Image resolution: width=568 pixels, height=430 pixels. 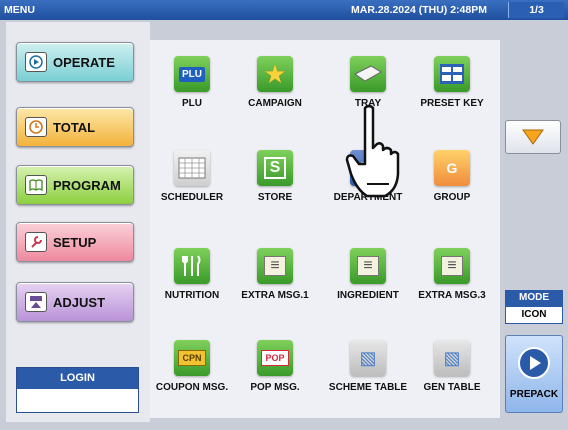 I want to click on tile-label: INGREDIENT, so click(x=368, y=295).